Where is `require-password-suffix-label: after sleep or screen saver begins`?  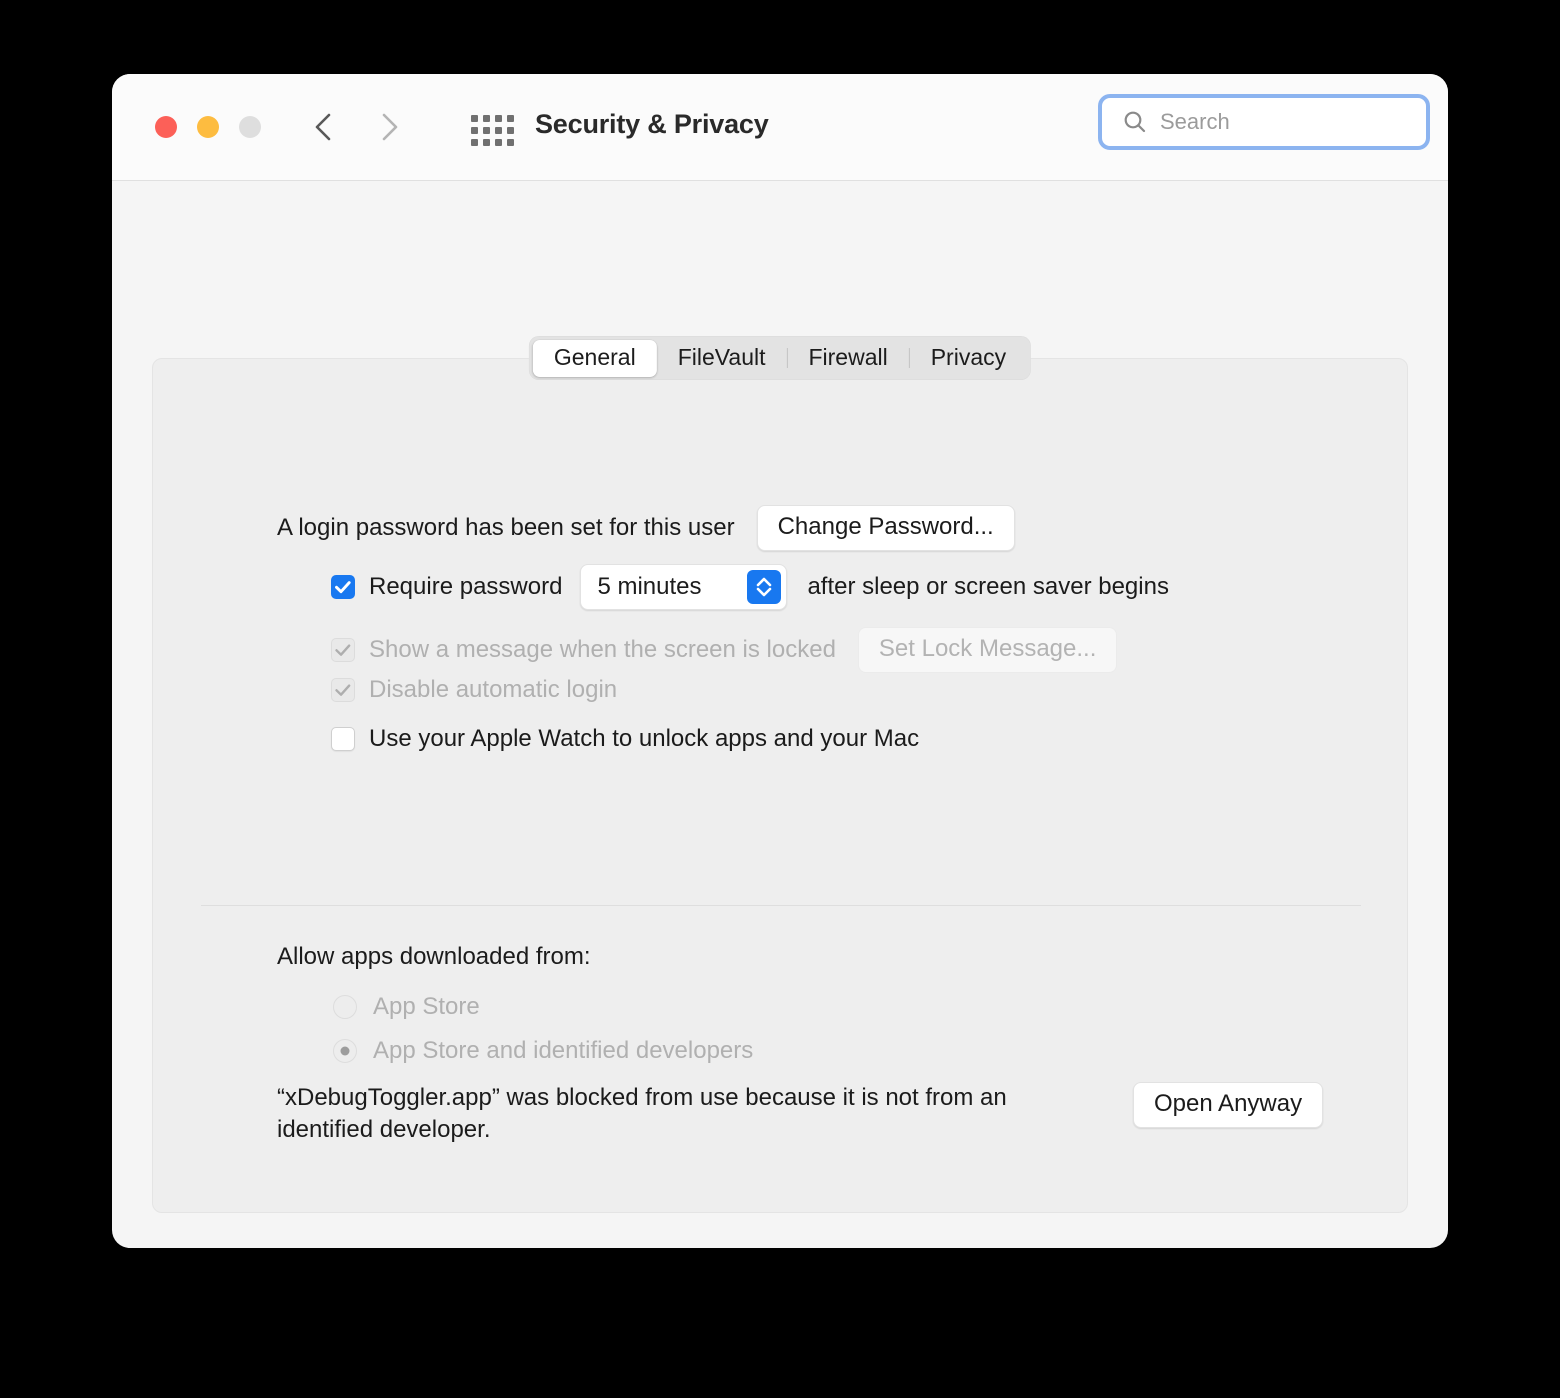 require-password-suffix-label: after sleep or screen saver begins is located at coordinates (988, 586).